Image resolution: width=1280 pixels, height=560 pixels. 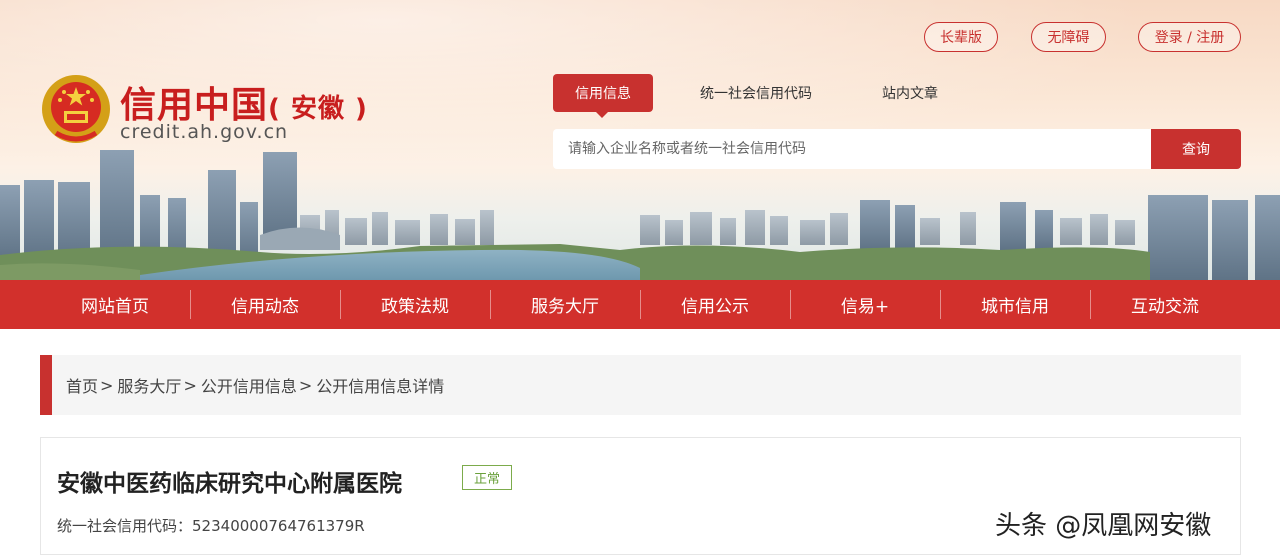 I want to click on breadcrumb-current: 公开信用信息详情, so click(x=380, y=386).